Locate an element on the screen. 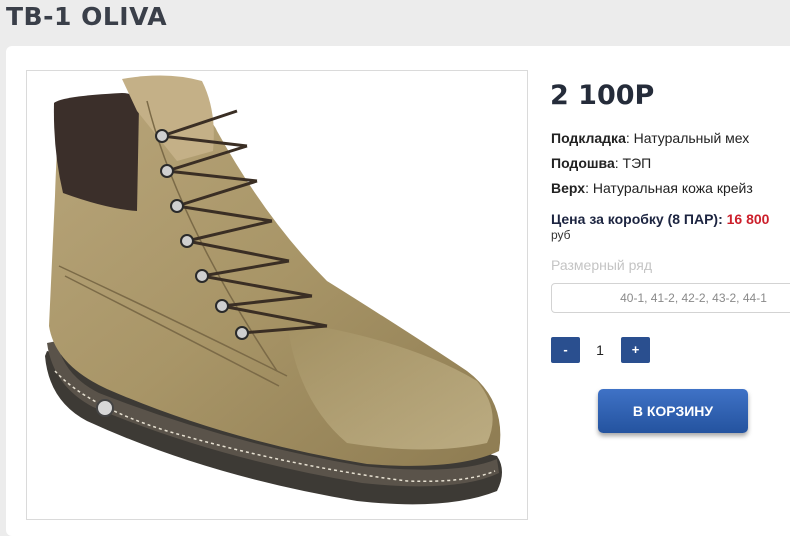 This screenshot has width=790, height=536. add-to-cart-button: В КОРЗИНУ is located at coordinates (673, 411).